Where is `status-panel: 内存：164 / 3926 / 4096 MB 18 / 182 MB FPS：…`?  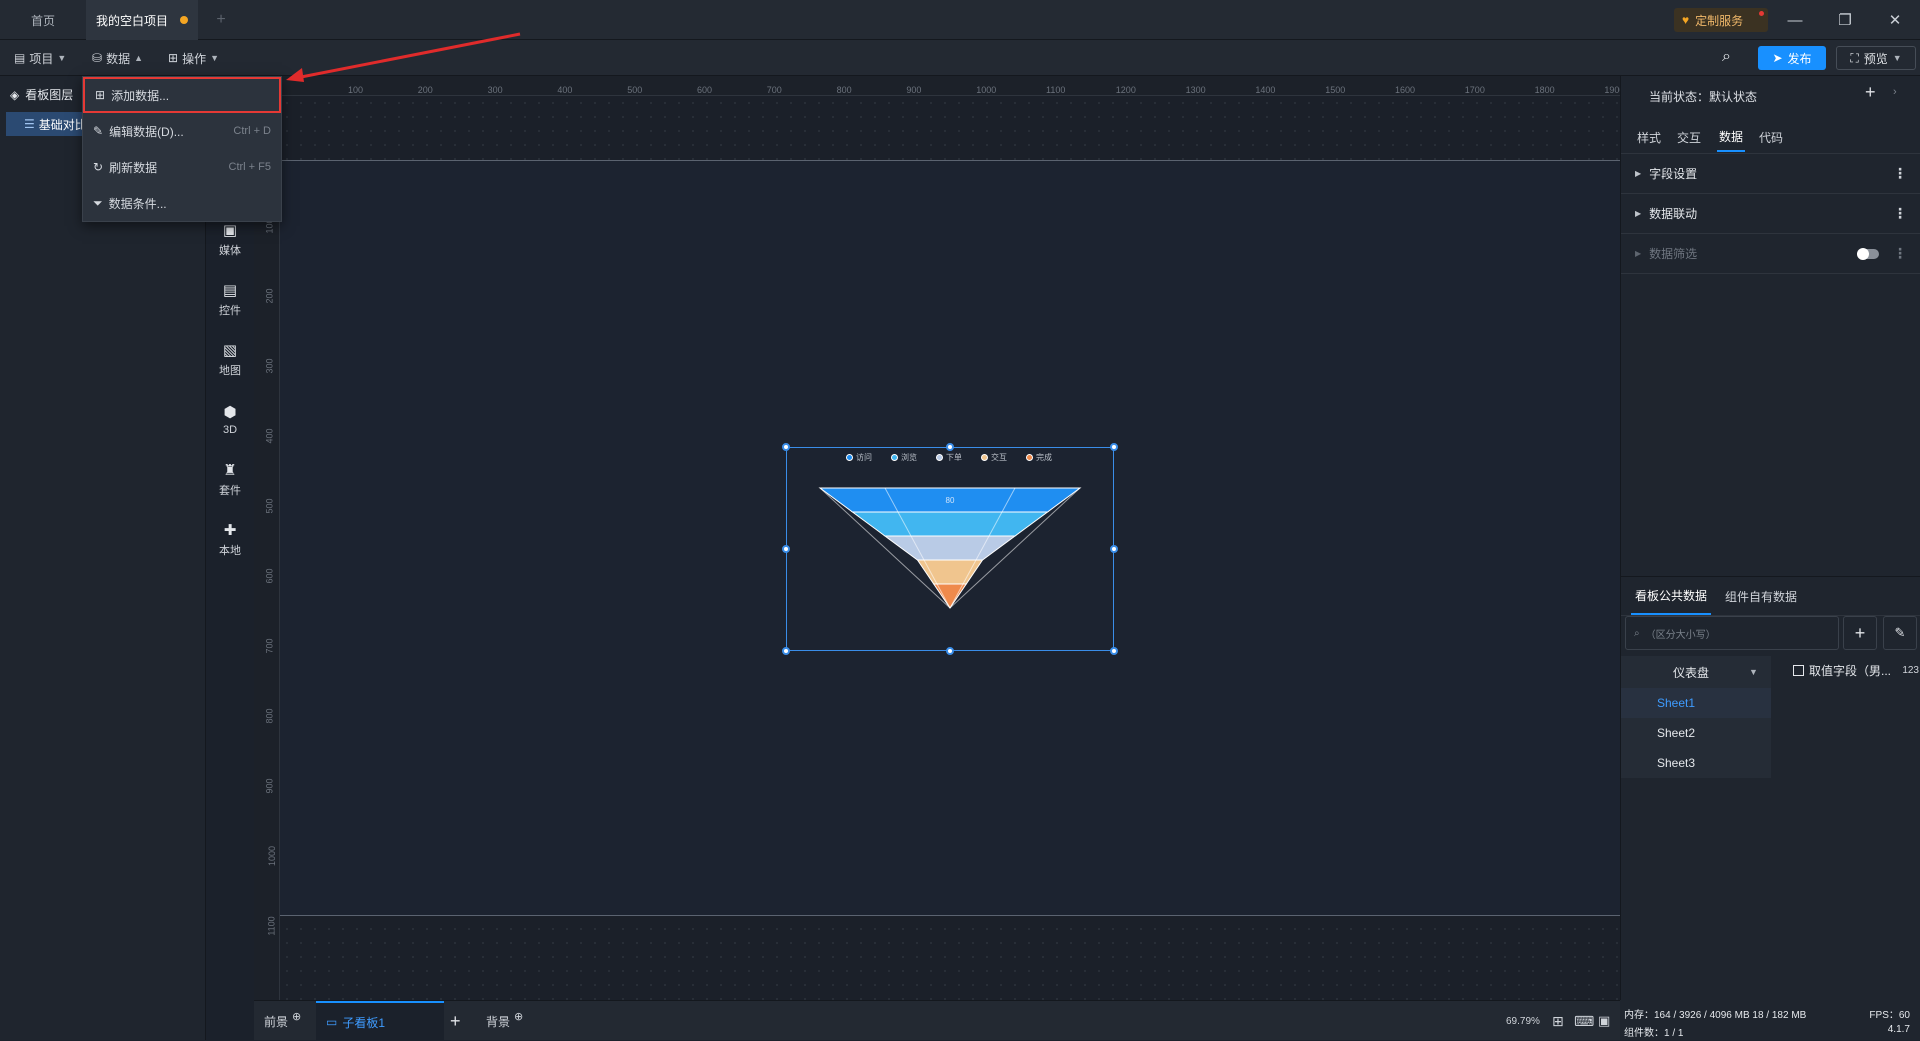 status-panel: 内存：164 / 3926 / 4096 MB 18 / 182 MB FPS：… is located at coordinates (1770, 1020).